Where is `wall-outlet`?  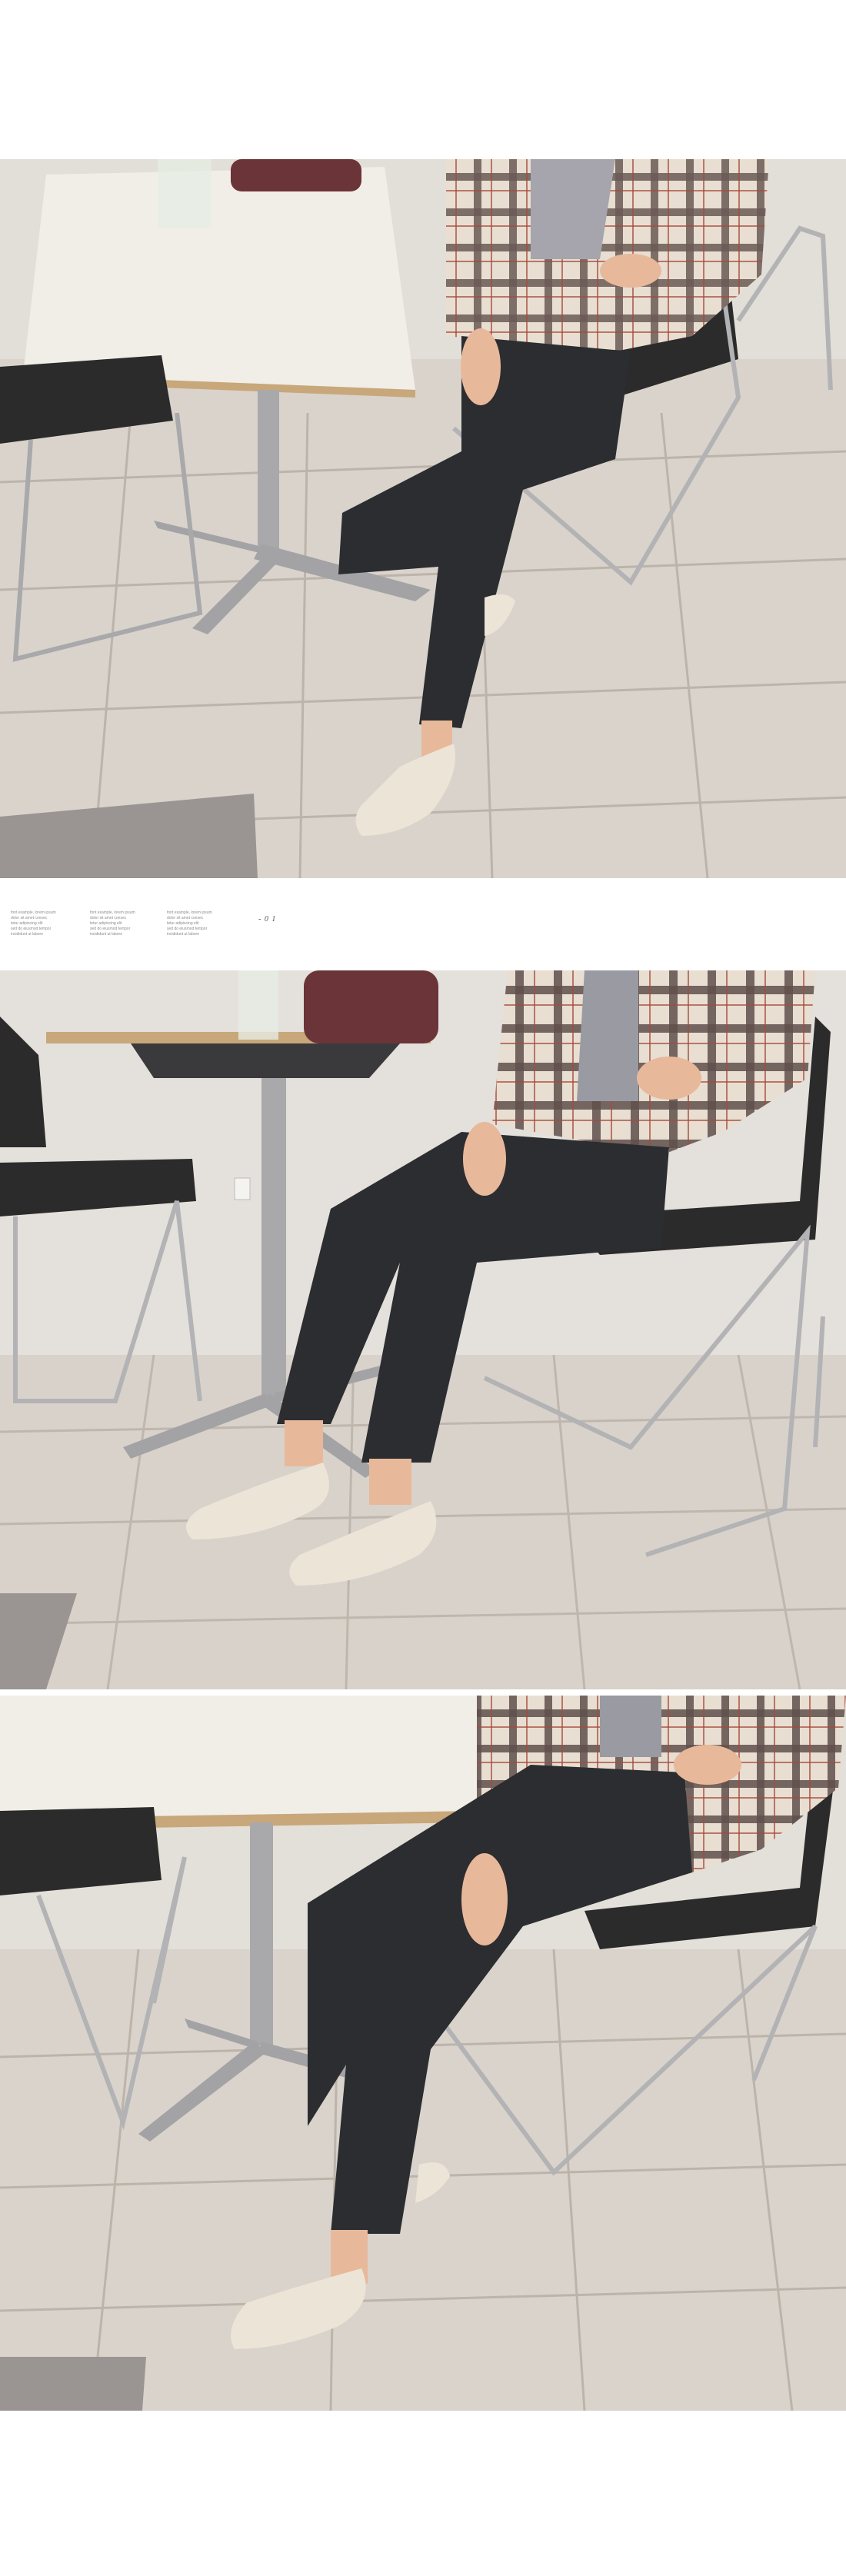
wall-outlet is located at coordinates (242, 1188).